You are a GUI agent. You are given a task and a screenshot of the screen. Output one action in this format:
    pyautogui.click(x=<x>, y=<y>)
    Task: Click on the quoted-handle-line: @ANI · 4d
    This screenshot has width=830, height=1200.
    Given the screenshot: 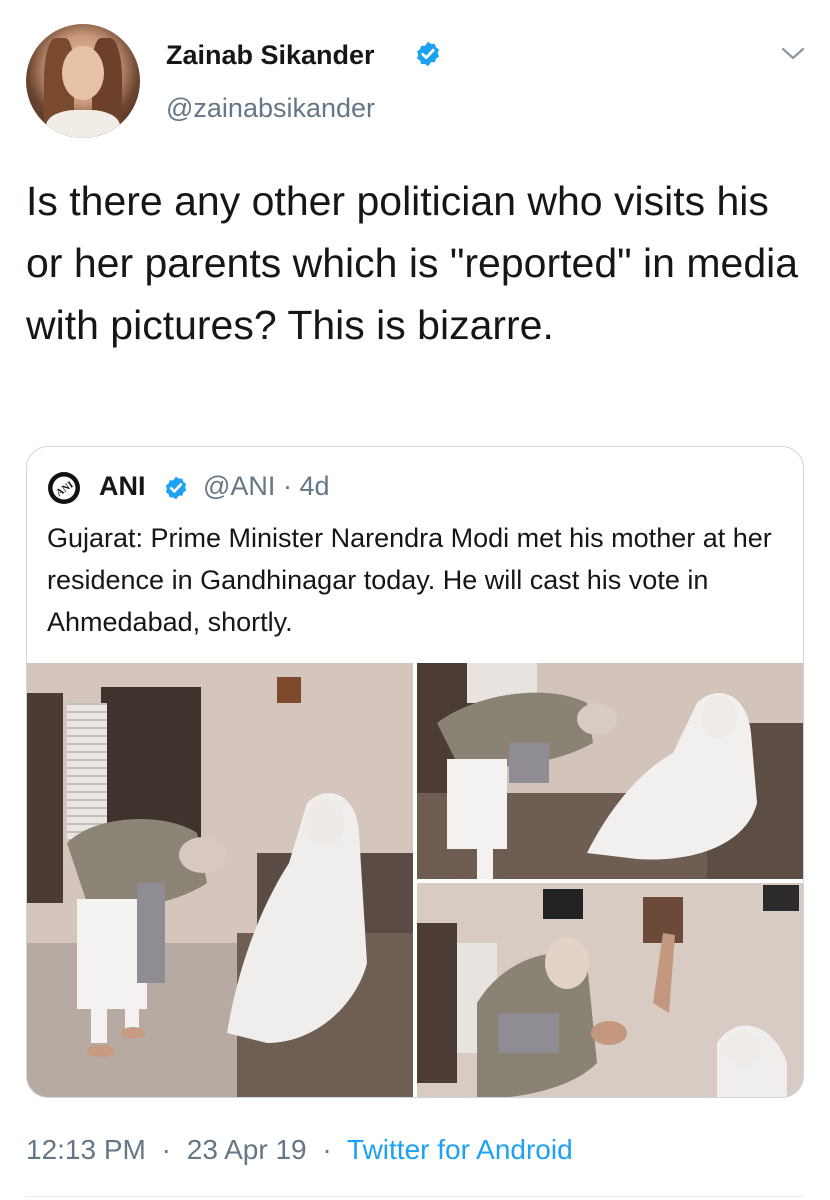 What is the action you would take?
    pyautogui.click(x=266, y=486)
    